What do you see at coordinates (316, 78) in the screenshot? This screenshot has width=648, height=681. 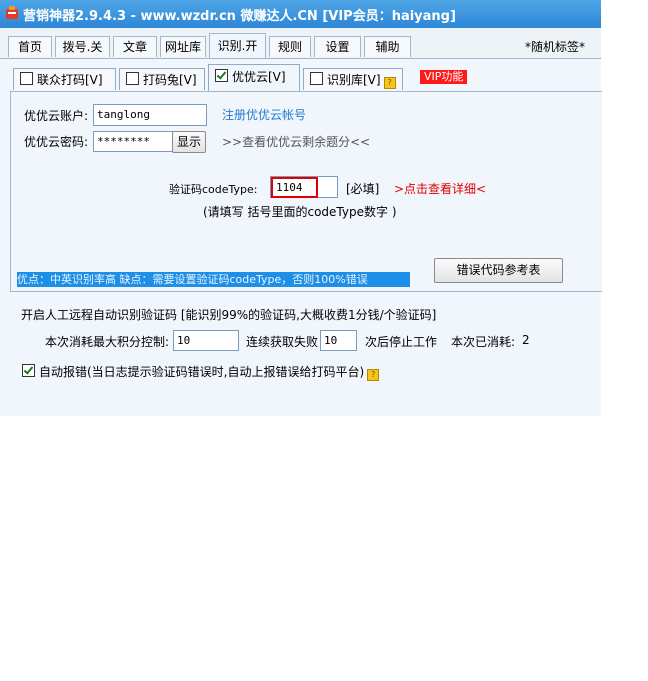 I see `recognition-library-checkbox` at bounding box center [316, 78].